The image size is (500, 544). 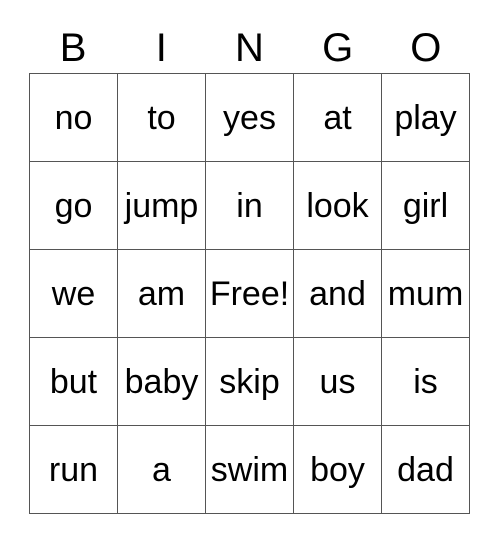 I want to click on bingo-free-space-text: Free!, so click(x=249, y=293).